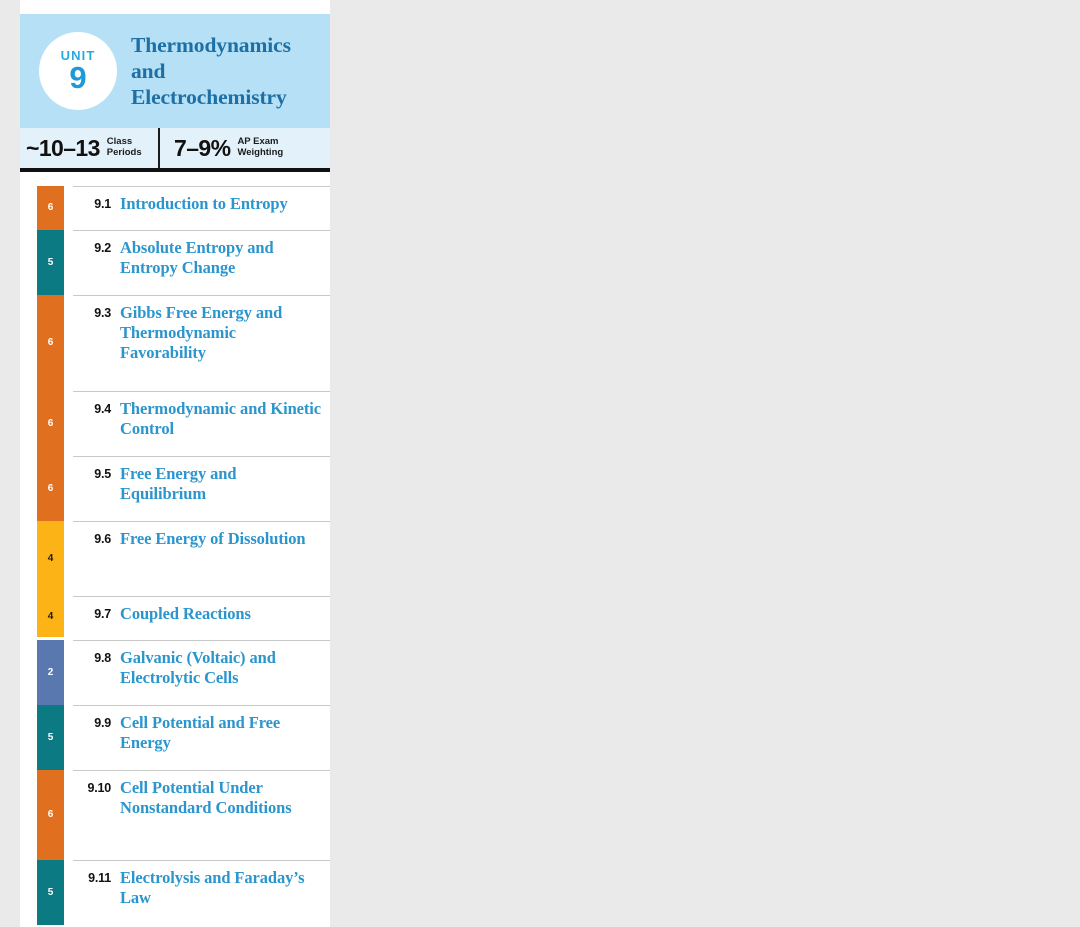  I want to click on topic-title-link: Cell Potential and Free Energy, so click(221, 733).